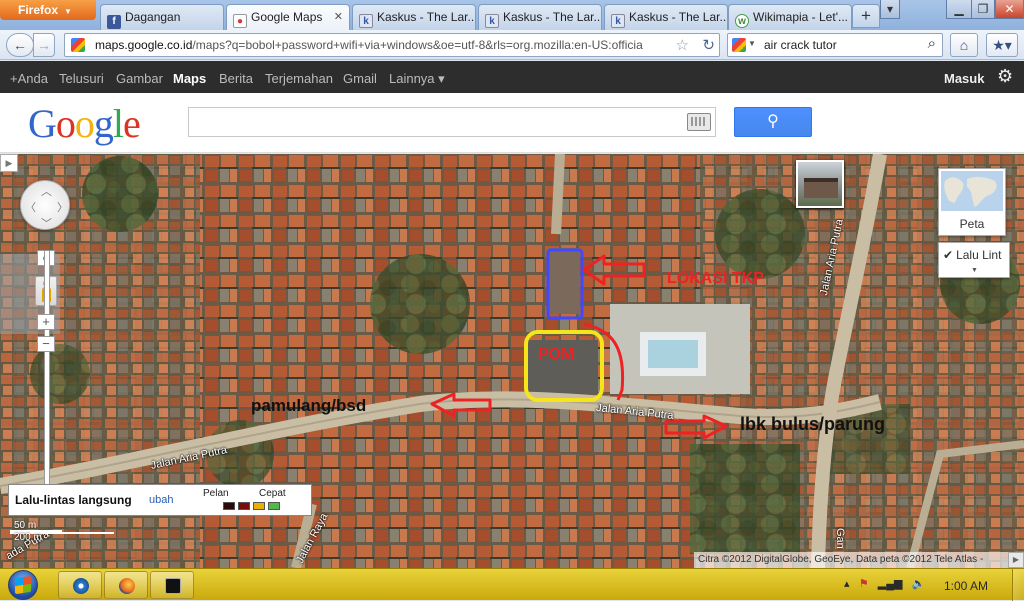  I want to click on new-tab-button: +, so click(866, 16).